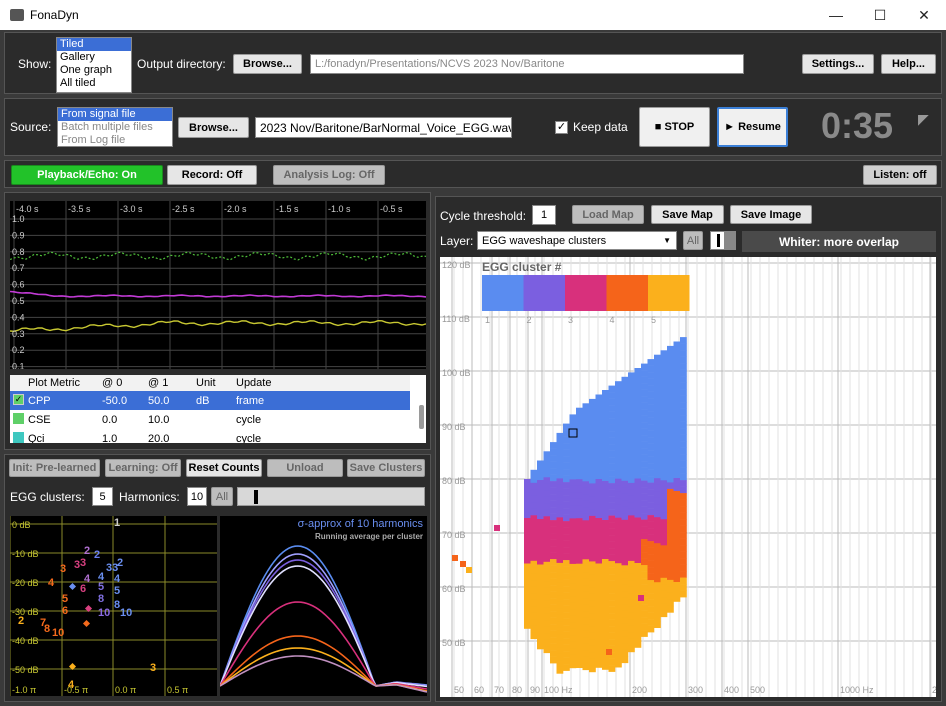  What do you see at coordinates (115, 140) in the screenshot?
I see `source-option: From Log file` at bounding box center [115, 140].